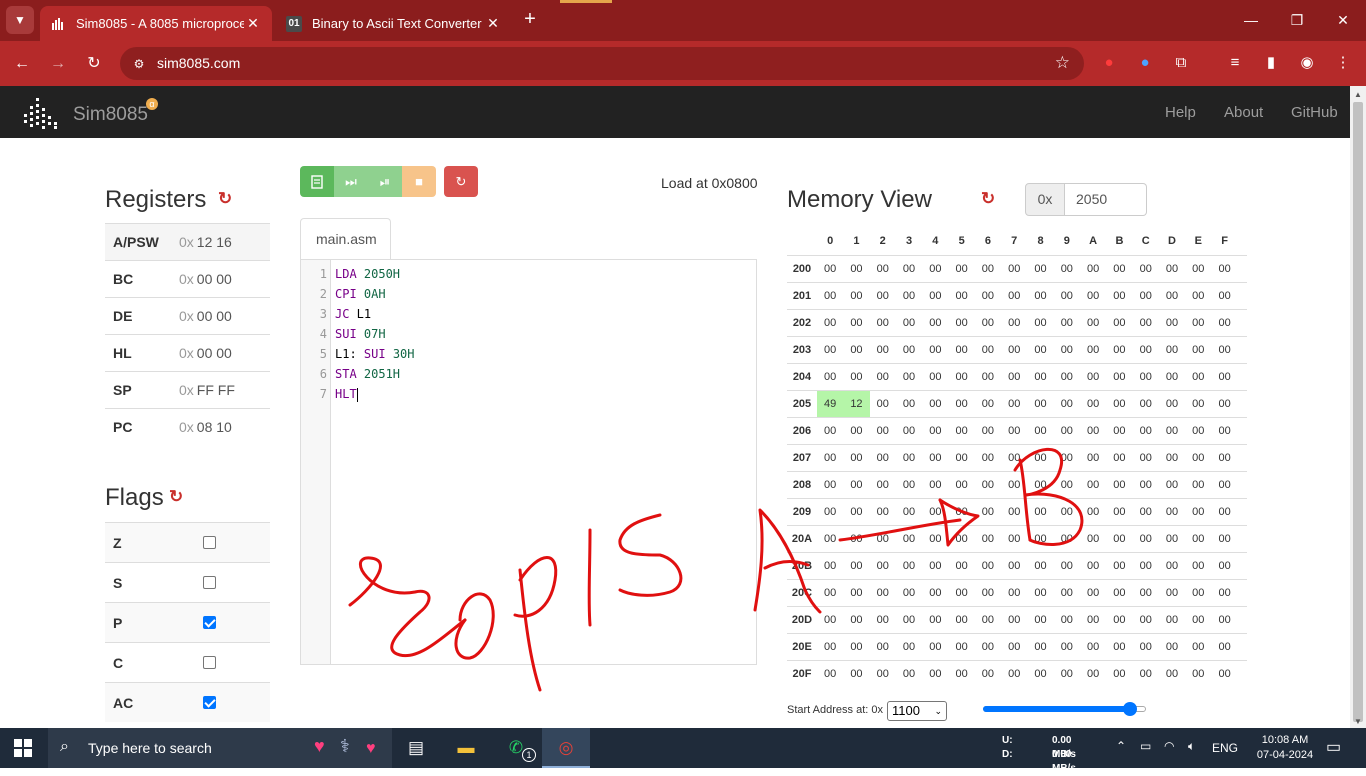 This screenshot has height=776, width=1366. I want to click on code-line: L1: SUI 30H, so click(375, 354).